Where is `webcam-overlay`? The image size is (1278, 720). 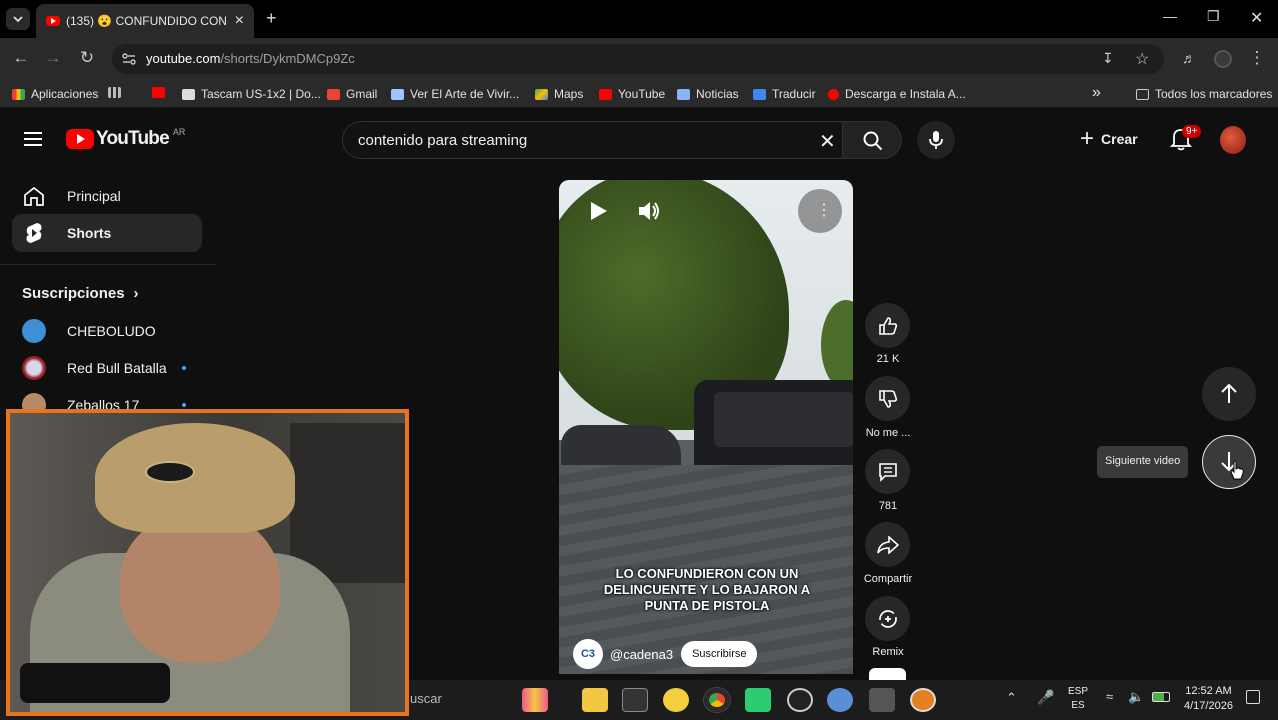
webcam-overlay is located at coordinates (207, 562).